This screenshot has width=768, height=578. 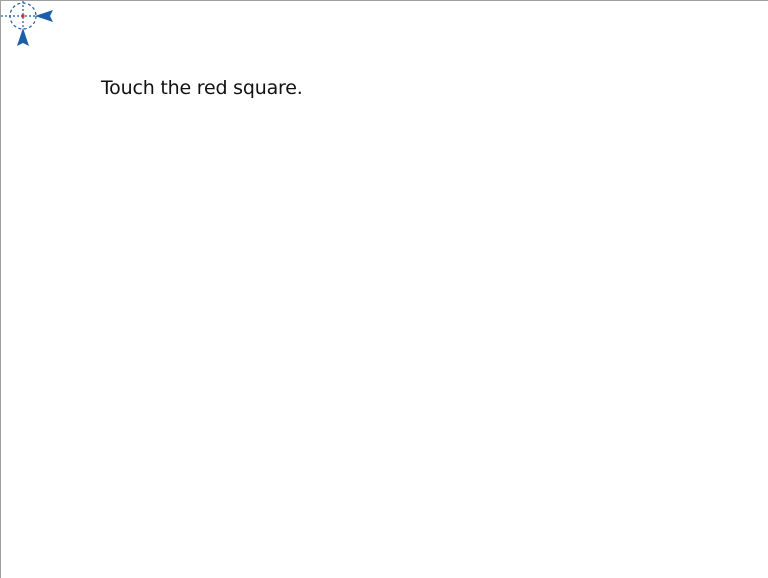 What do you see at coordinates (23, 16) in the screenshot?
I see `crosshair-center-dot` at bounding box center [23, 16].